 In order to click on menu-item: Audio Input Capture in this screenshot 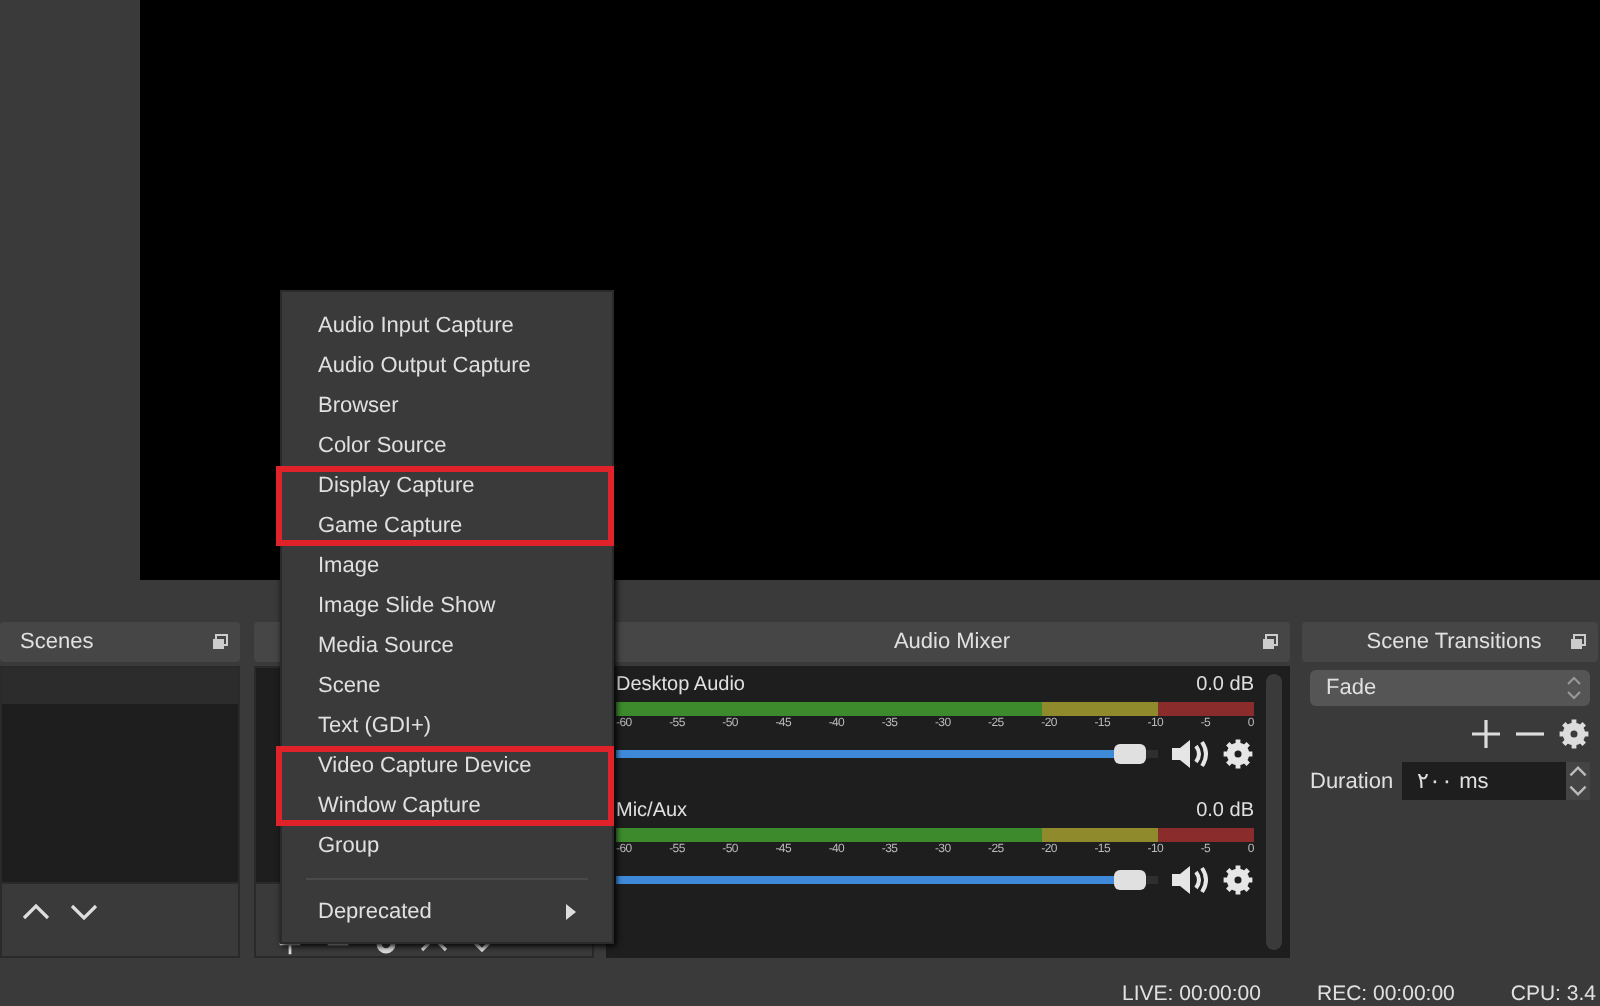, I will do `click(447, 326)`.